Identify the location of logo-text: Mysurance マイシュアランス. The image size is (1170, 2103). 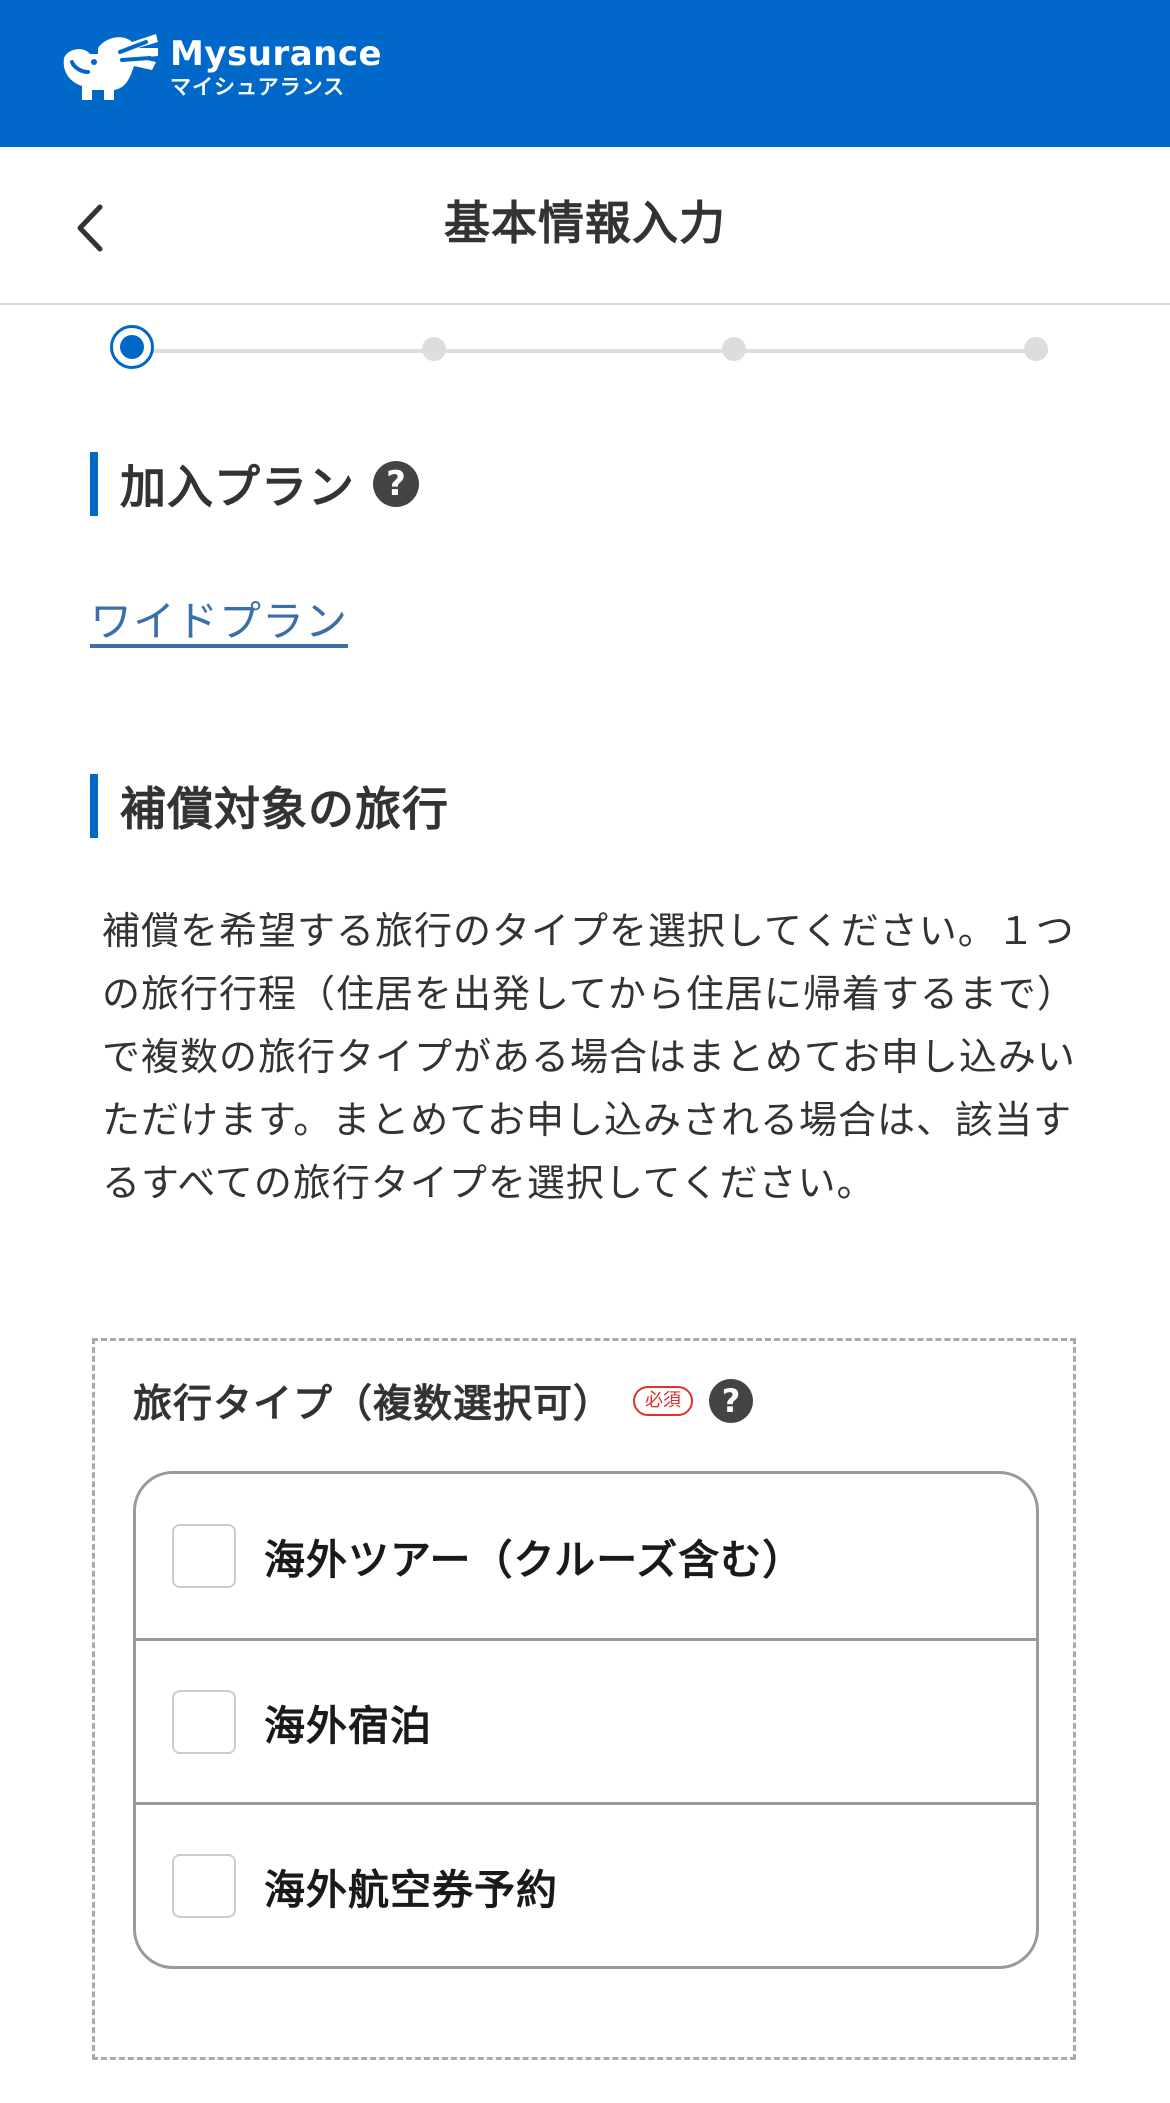
(276, 67).